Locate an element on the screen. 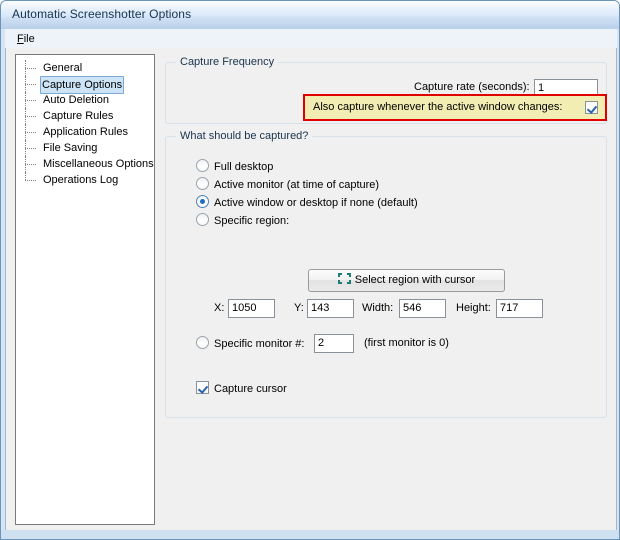 This screenshot has width=620, height=540. menu-item-file: File is located at coordinates (26, 39).